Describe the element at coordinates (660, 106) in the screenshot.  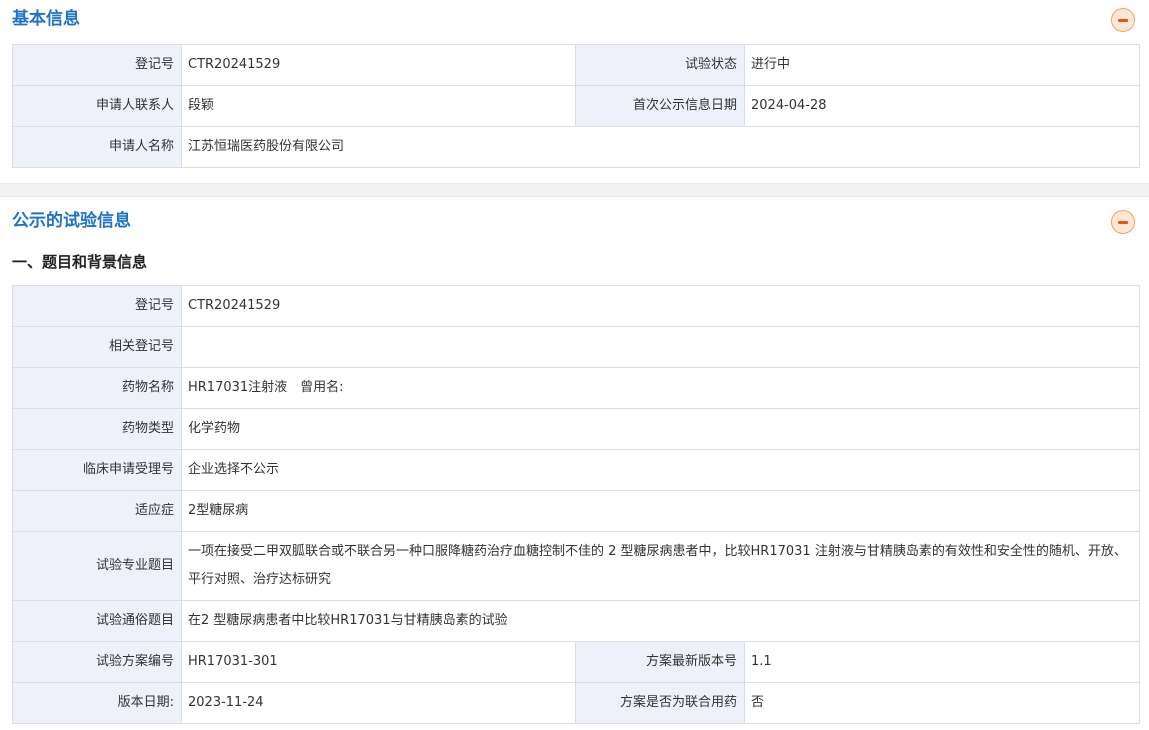
I see `first-pub-date-label: 首次公示信息日期` at that location.